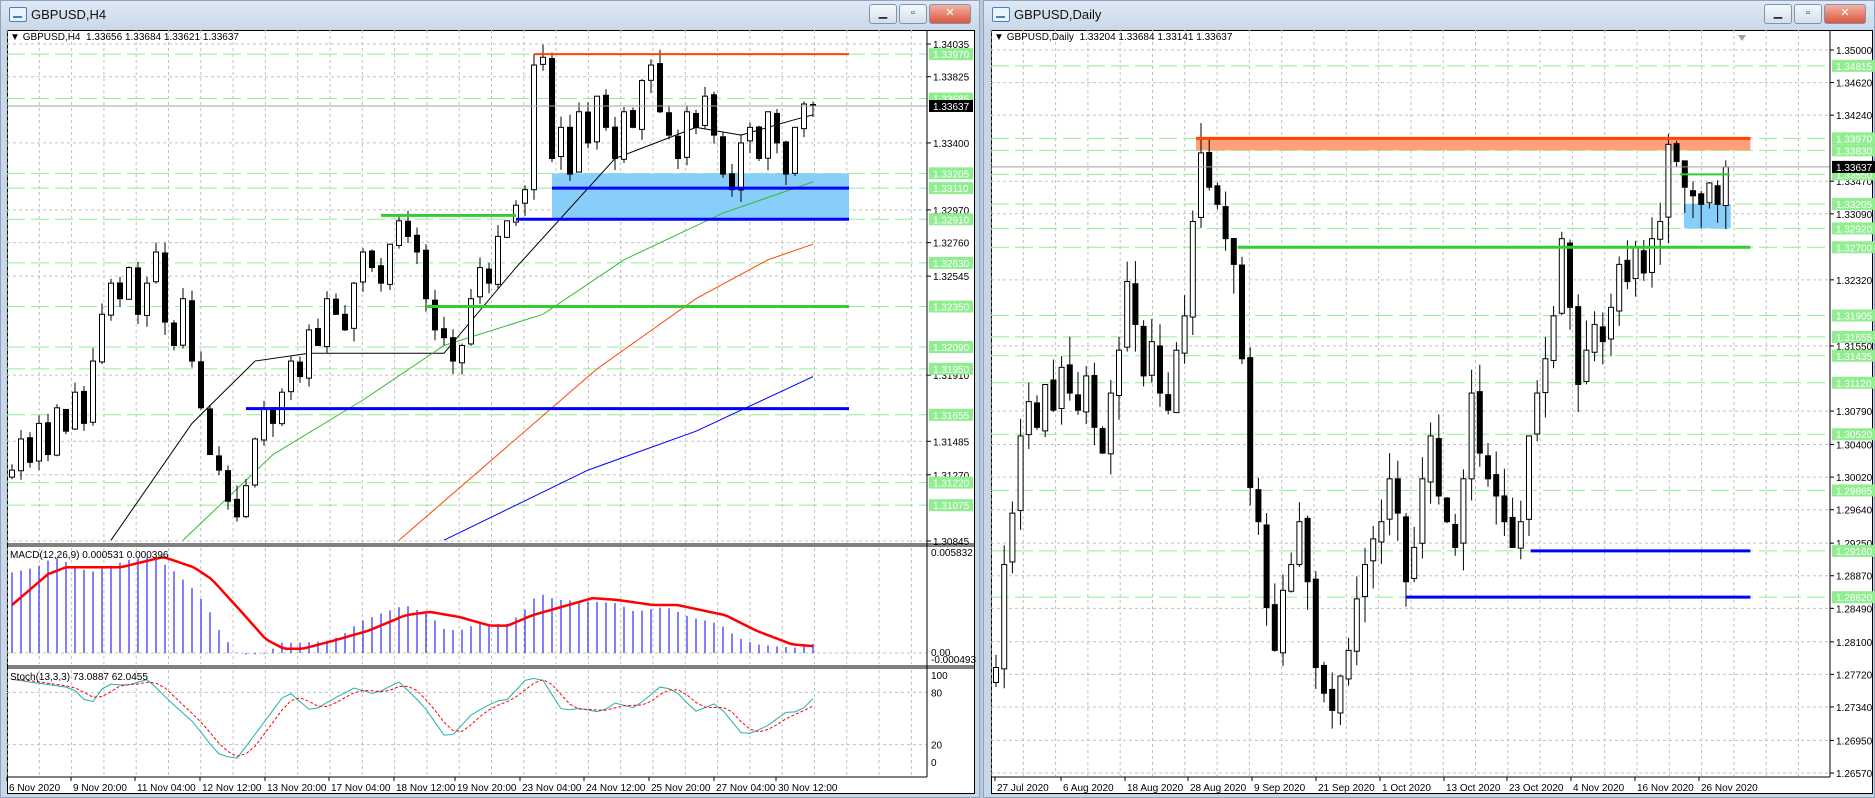 The width and height of the screenshot is (1875, 798). What do you see at coordinates (1854, 67) in the screenshot?
I see `level-badge-label: 1.34815` at bounding box center [1854, 67].